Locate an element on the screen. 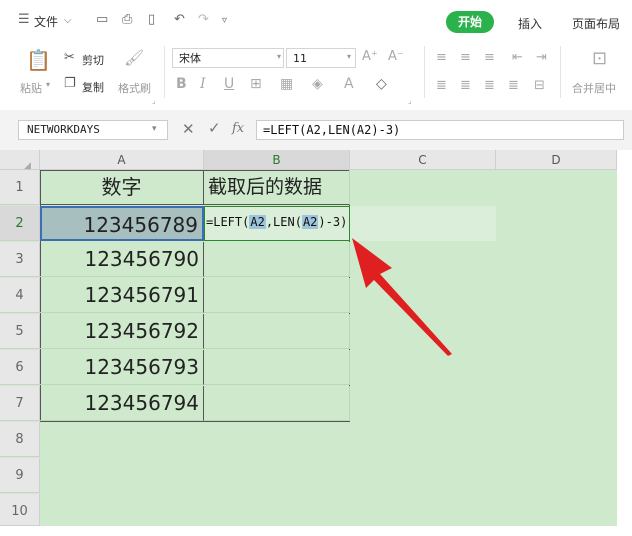 The image size is (632, 536). align-bottom-icon: ≡ is located at coordinates (489, 57).